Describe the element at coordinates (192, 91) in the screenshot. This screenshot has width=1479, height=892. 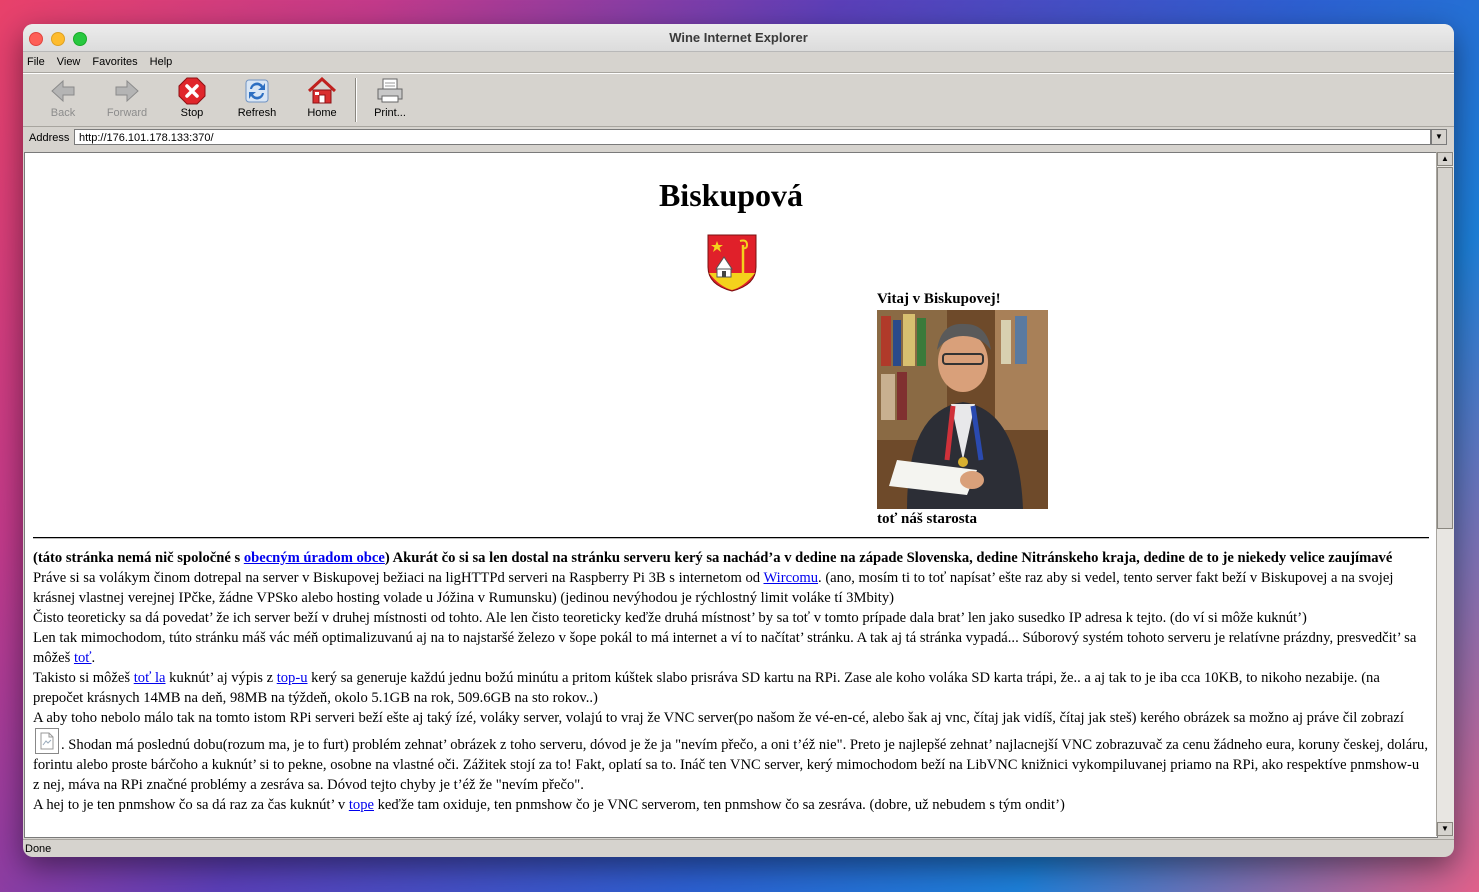
I see `stop-icon` at that location.